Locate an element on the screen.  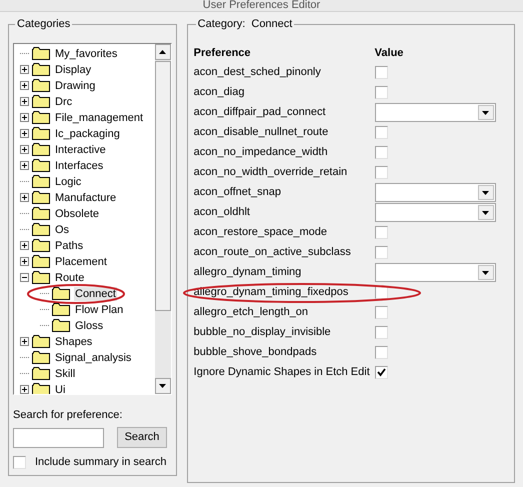
column-header: Value is located at coordinates (389, 54).